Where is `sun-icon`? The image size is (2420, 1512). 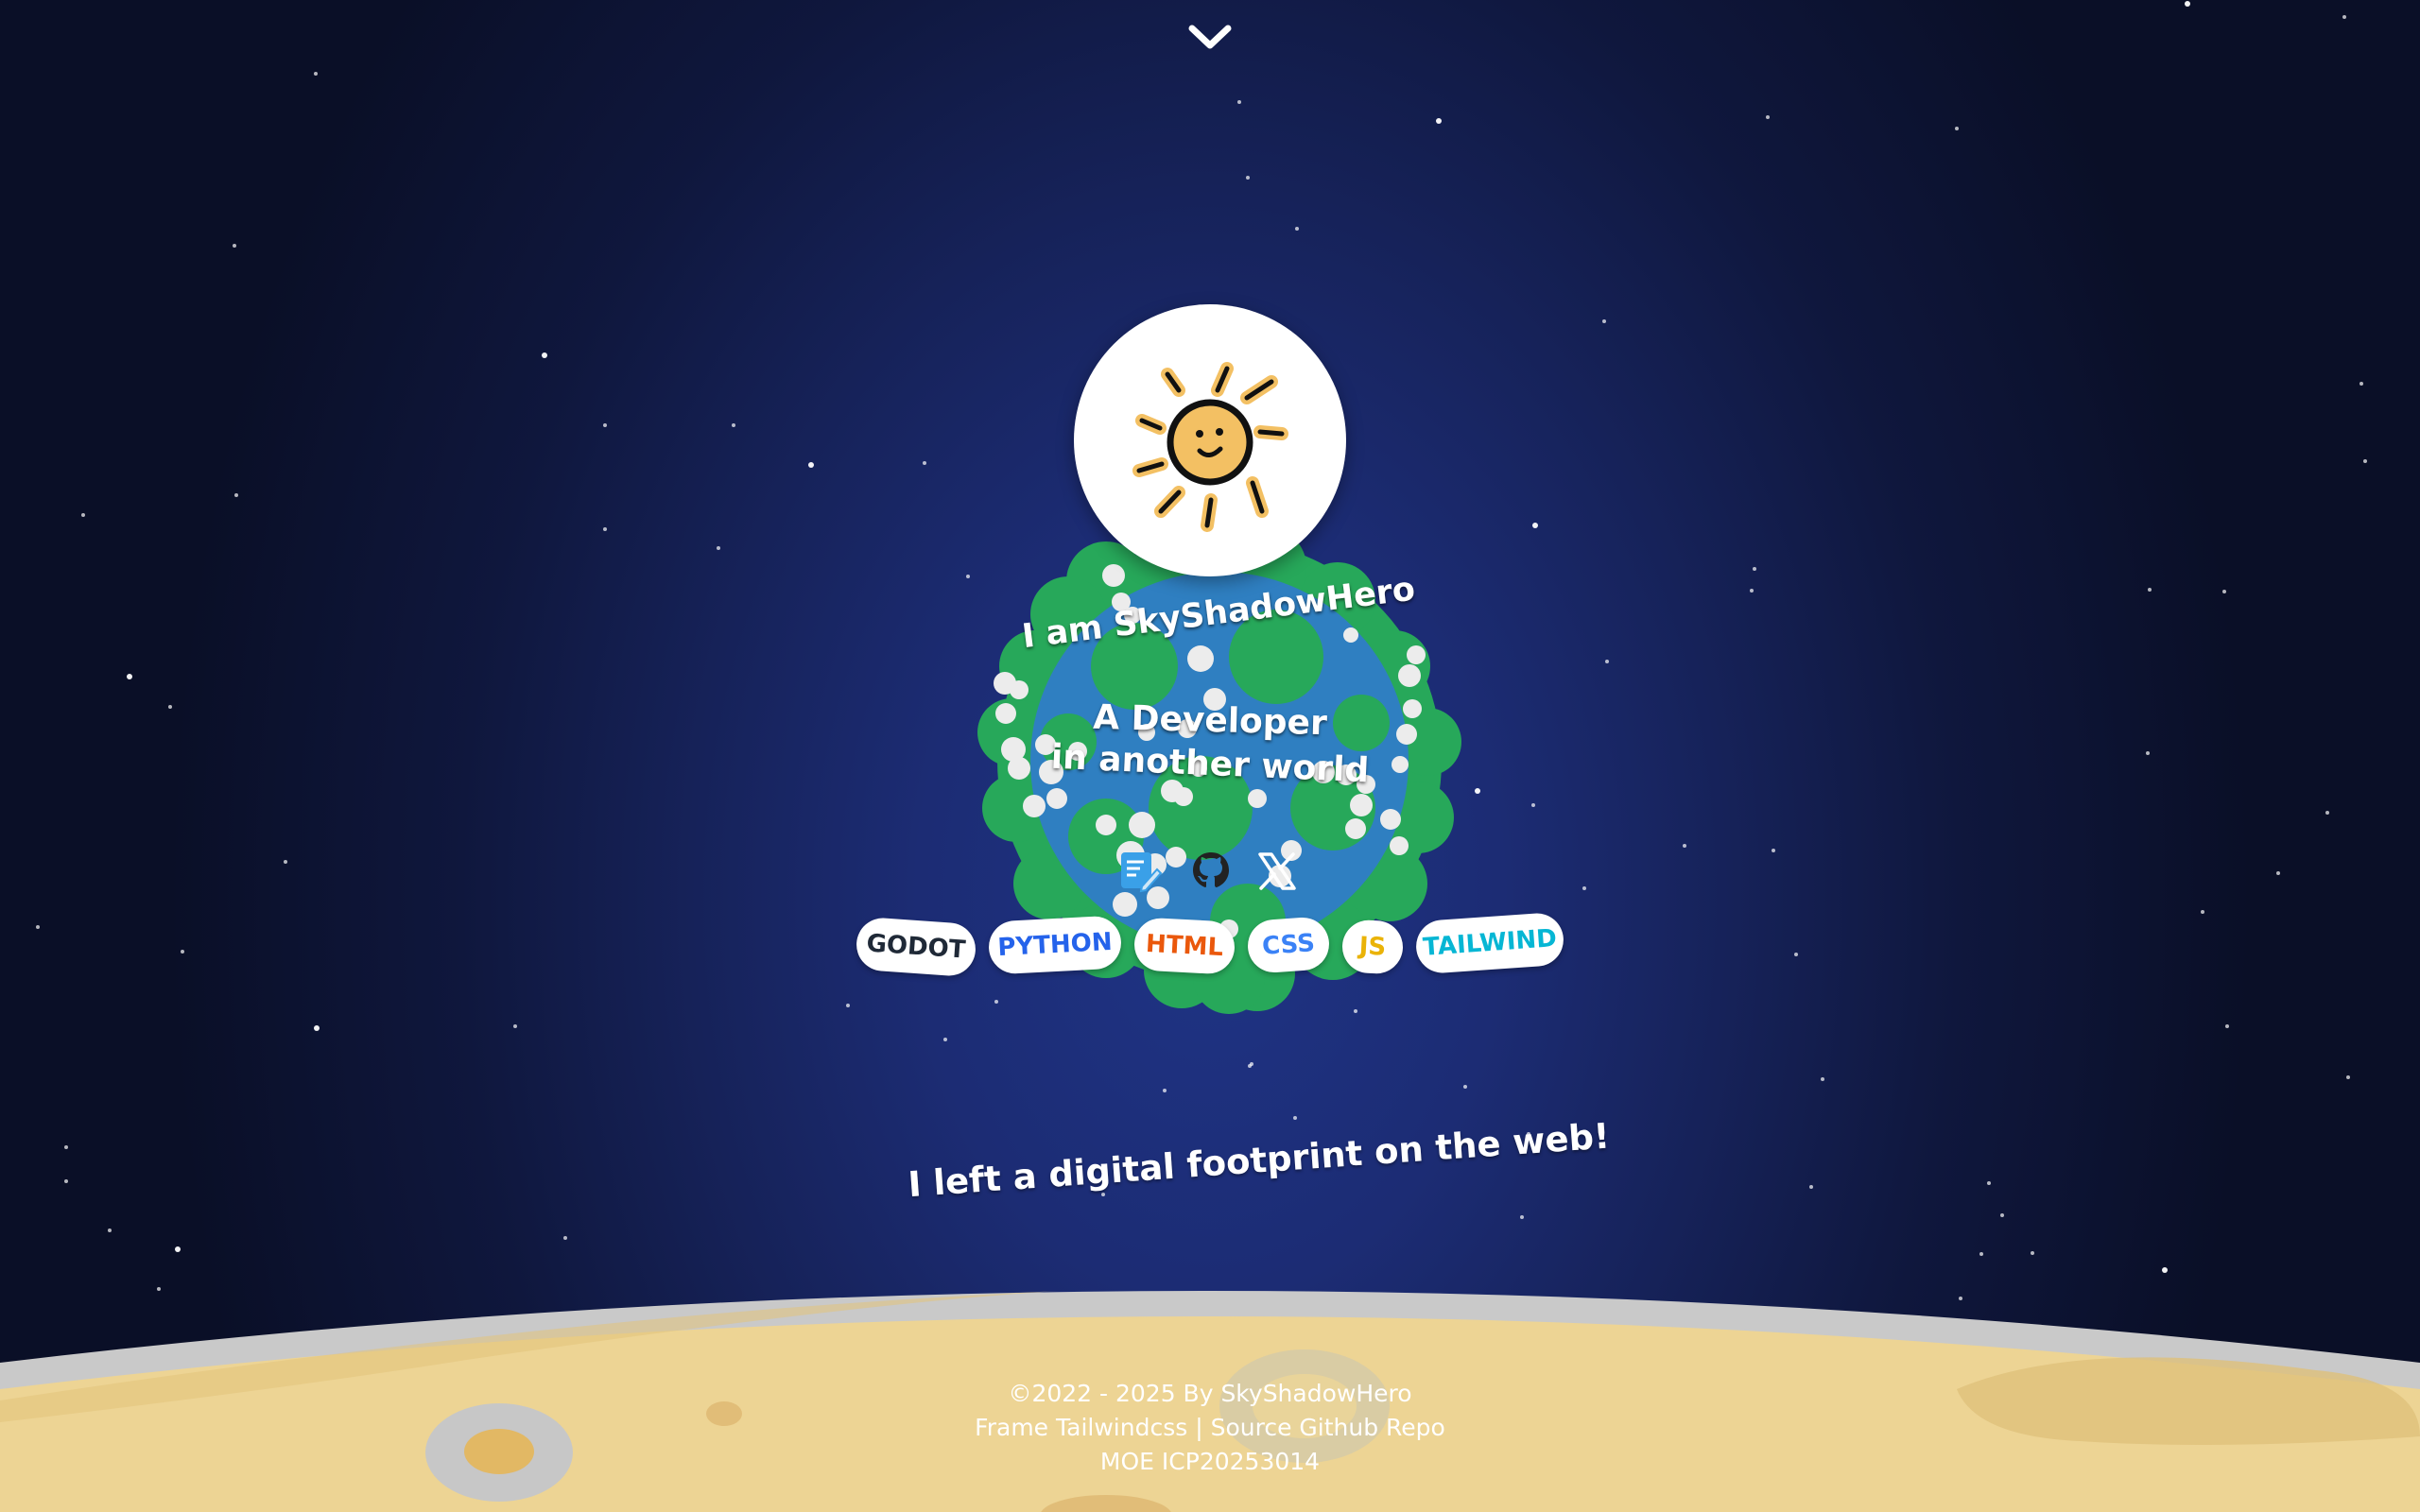
sun-icon is located at coordinates (1210, 447).